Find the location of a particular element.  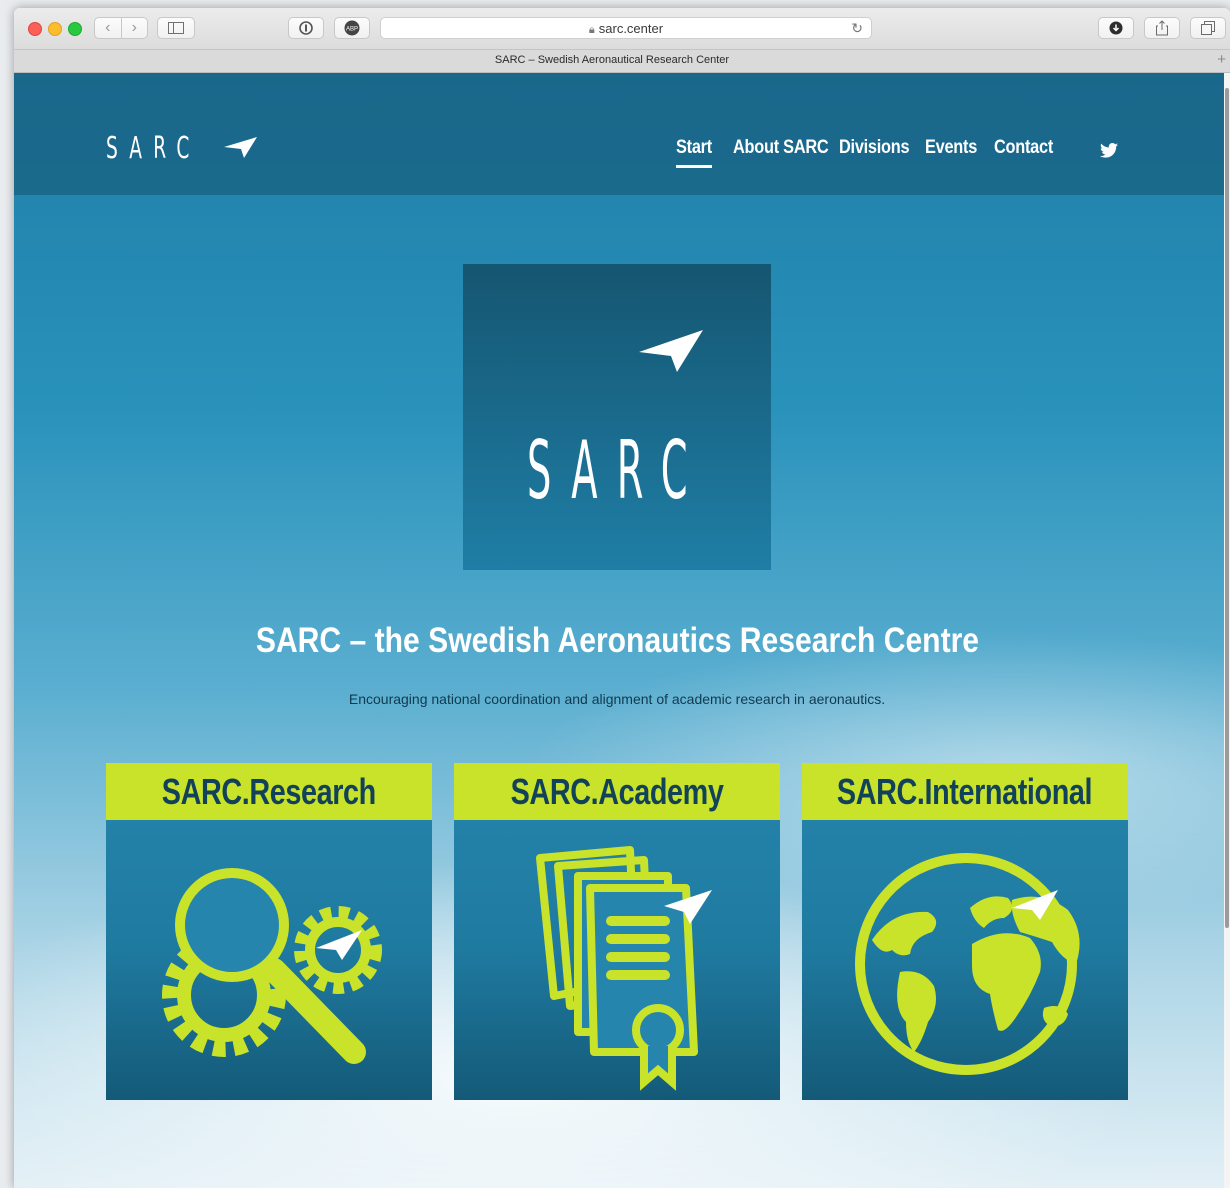

back-forward-group: ‹ › is located at coordinates (121, 28).